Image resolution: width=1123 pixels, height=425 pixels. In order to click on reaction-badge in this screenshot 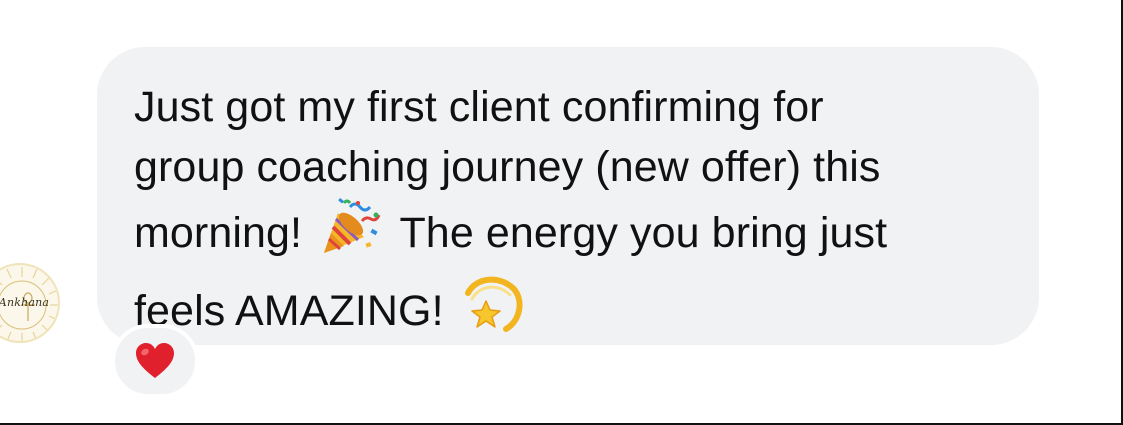, I will do `click(155, 361)`.